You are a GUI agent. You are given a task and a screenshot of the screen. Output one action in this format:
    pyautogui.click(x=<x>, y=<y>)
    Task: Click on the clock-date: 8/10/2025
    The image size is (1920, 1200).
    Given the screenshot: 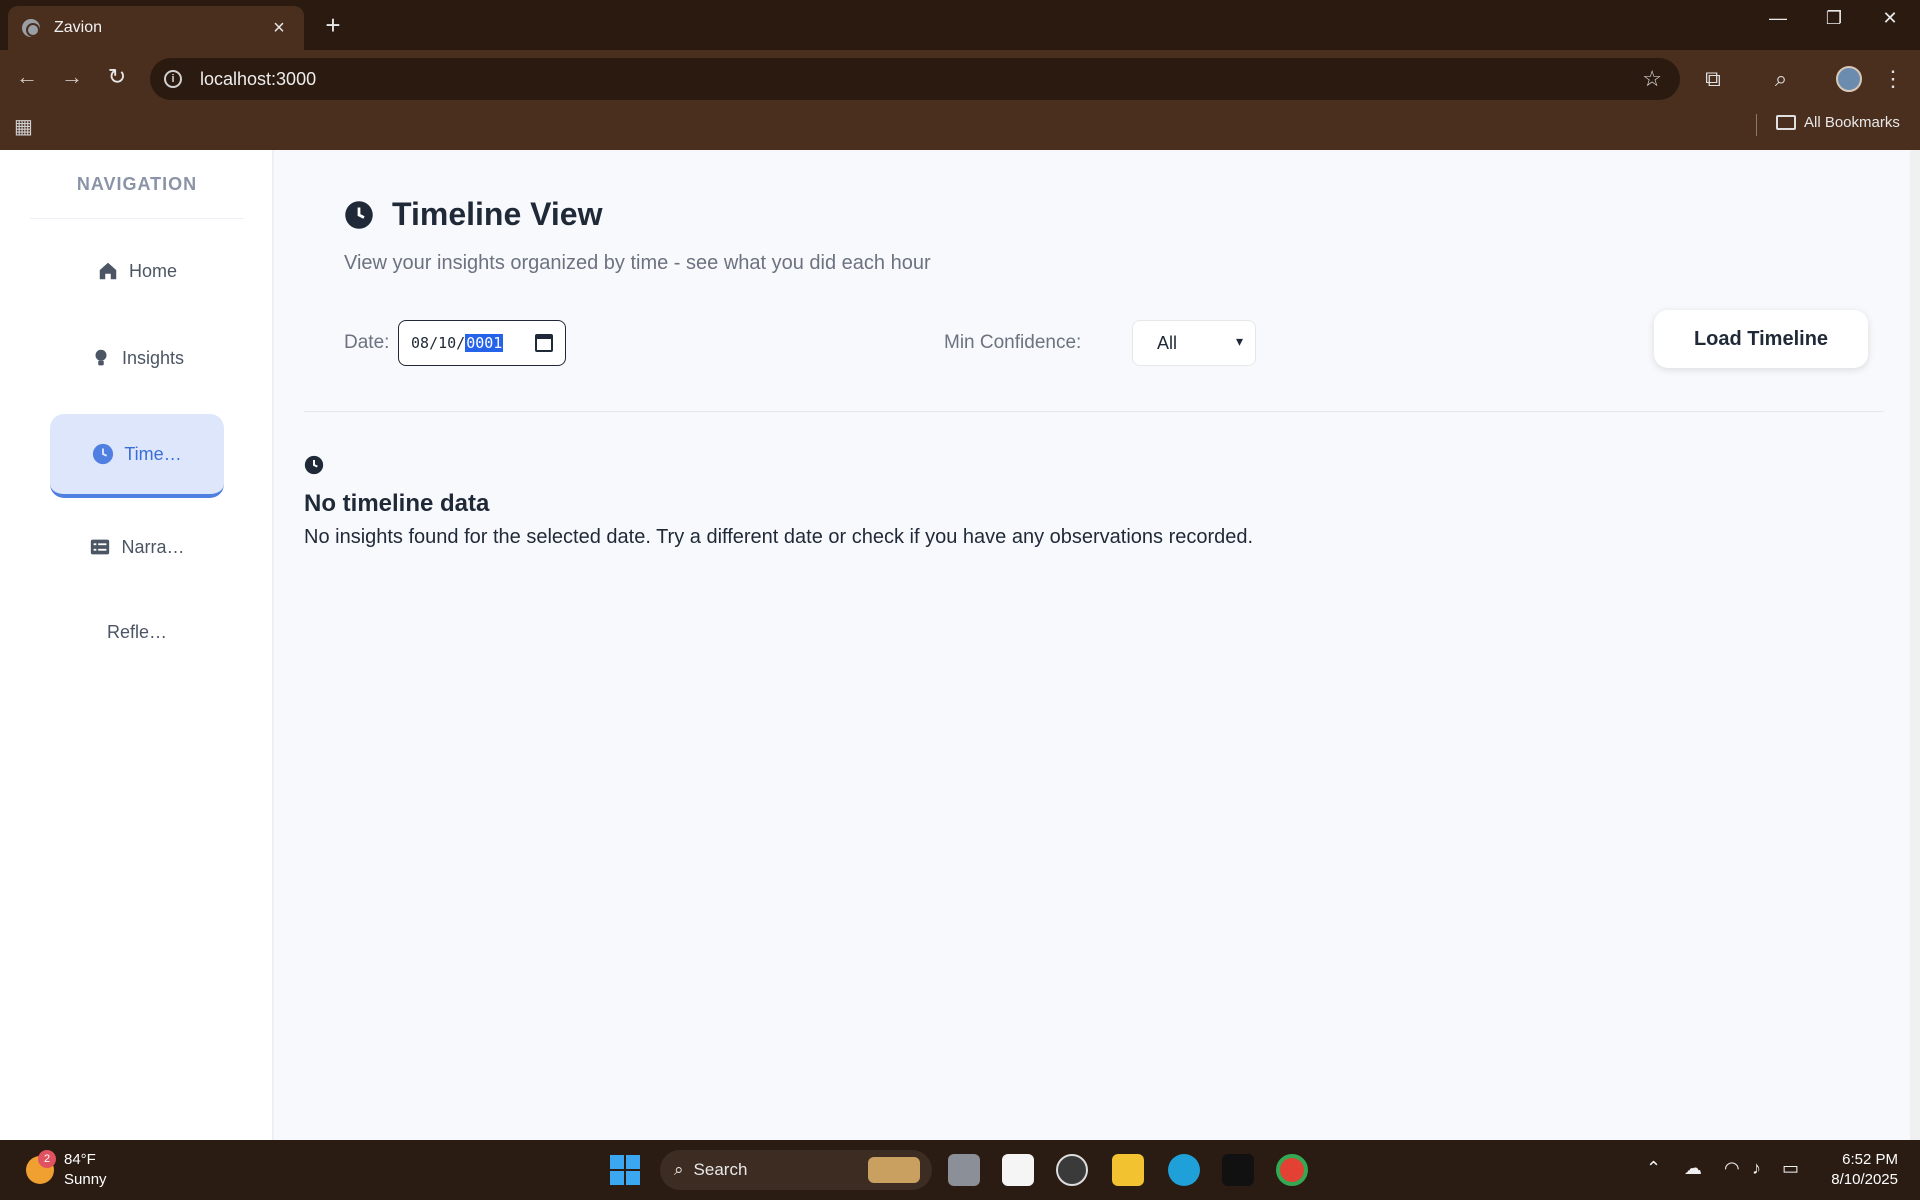 What is the action you would take?
    pyautogui.click(x=1864, y=1179)
    